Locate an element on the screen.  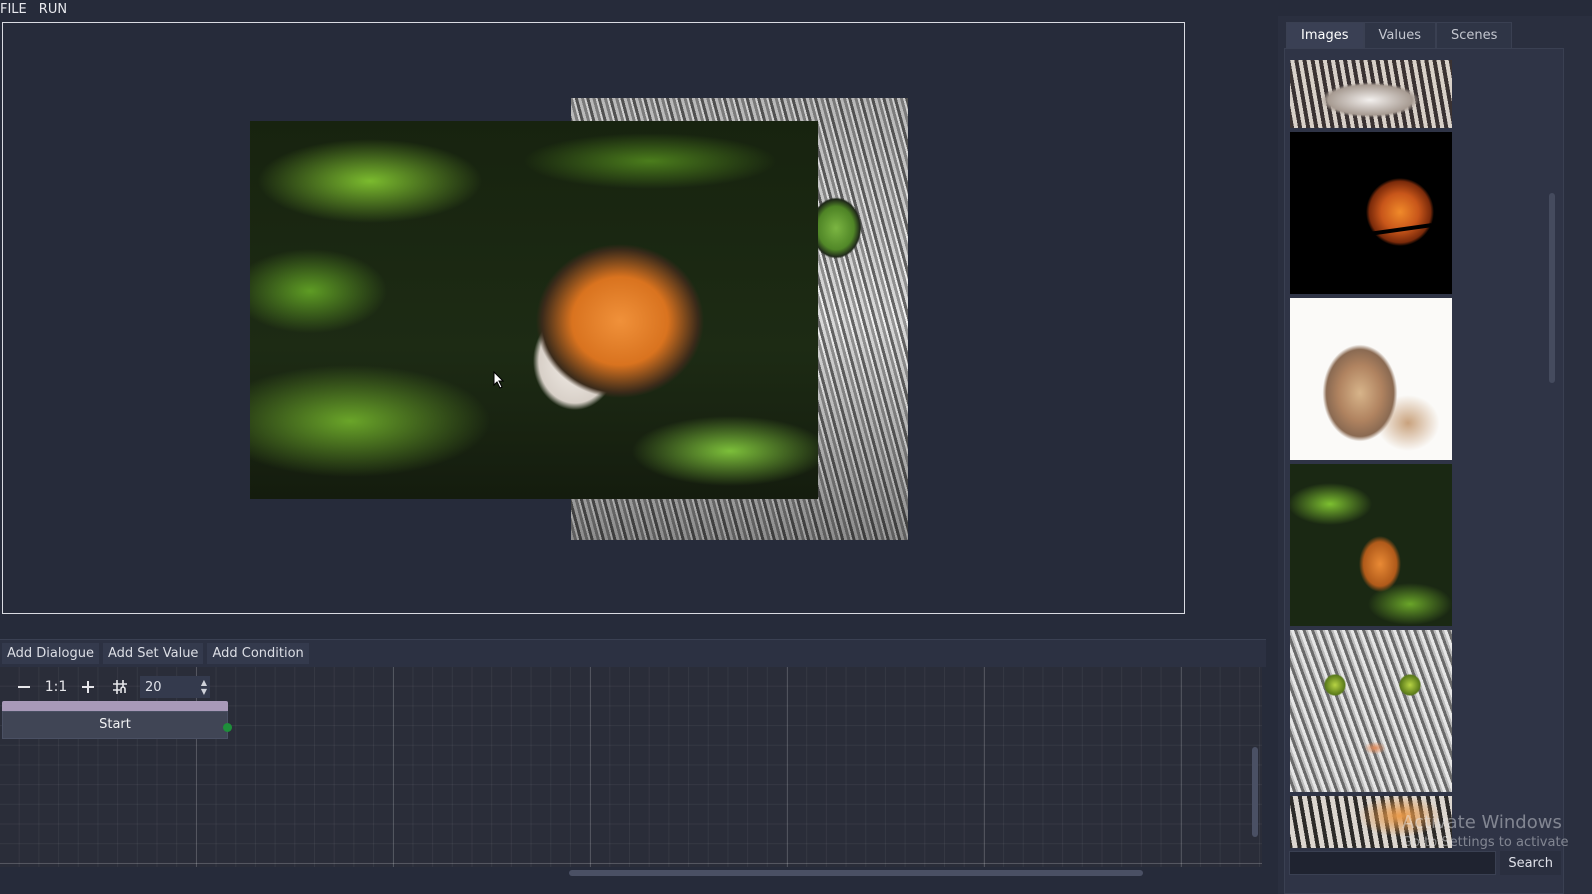
add-set-value-button: Add Set Value is located at coordinates (153, 653).